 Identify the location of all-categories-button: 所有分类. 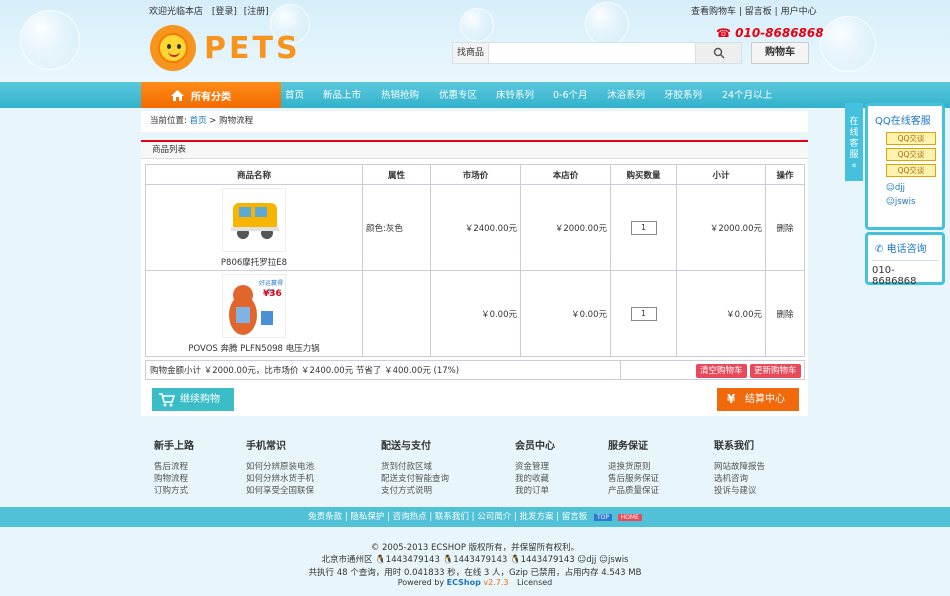
(211, 95).